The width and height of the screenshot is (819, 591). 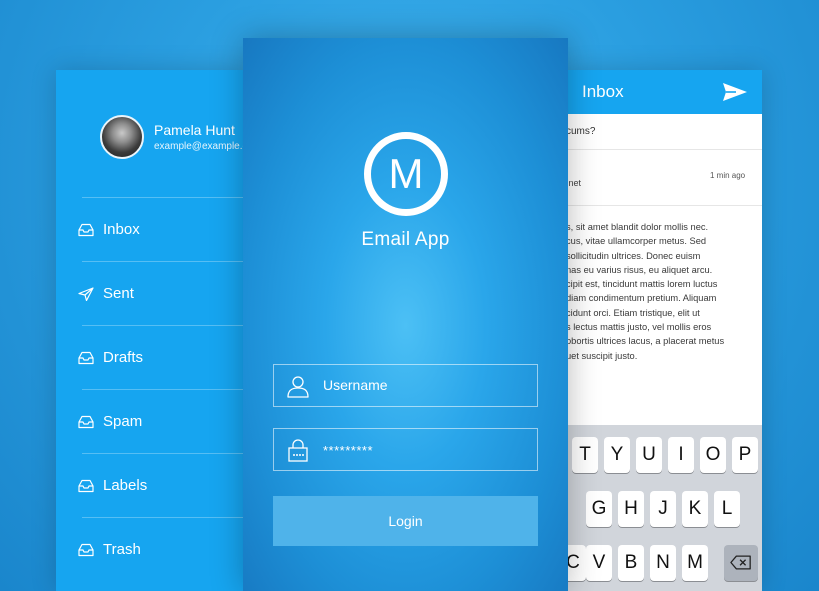 I want to click on email-meta: .net 1 min ago, so click(x=664, y=178).